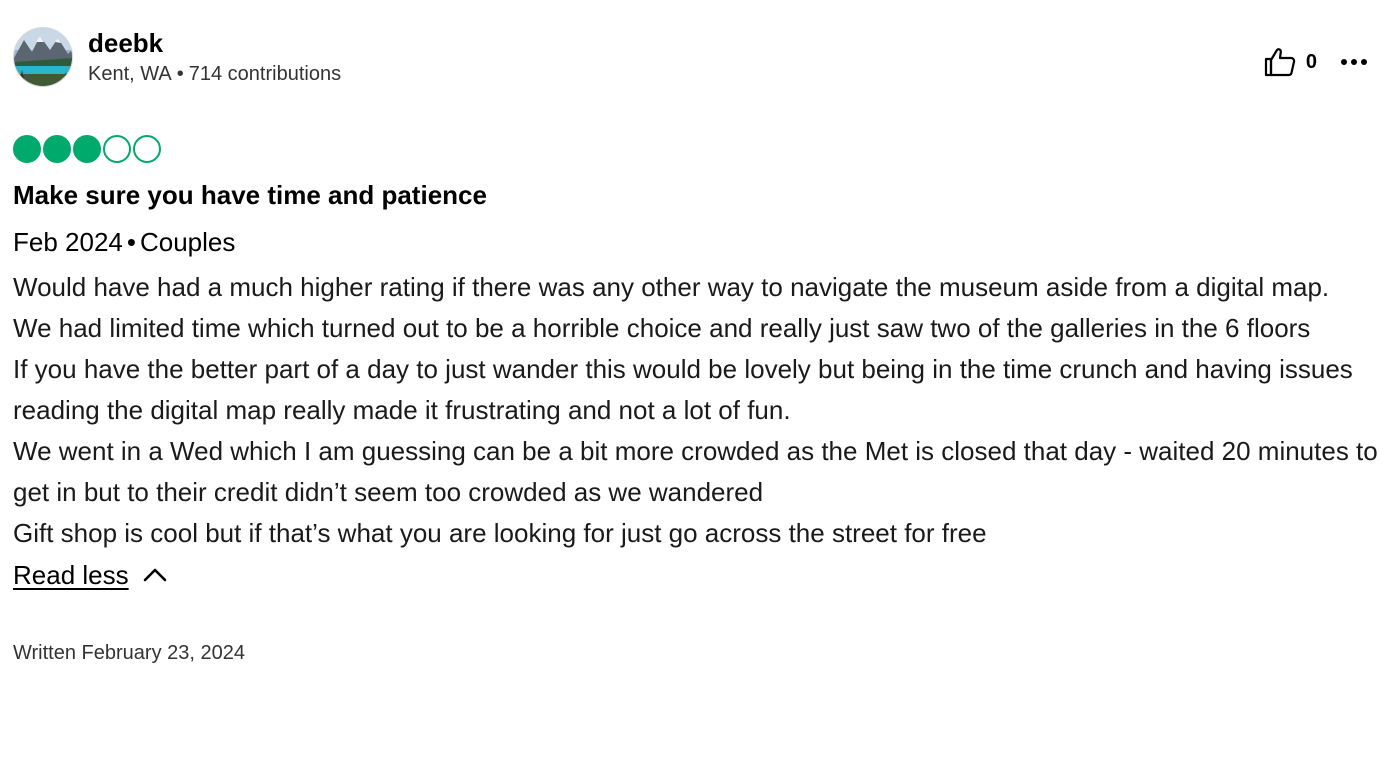  What do you see at coordinates (187, 242) in the screenshot?
I see `trip-type: Couples` at bounding box center [187, 242].